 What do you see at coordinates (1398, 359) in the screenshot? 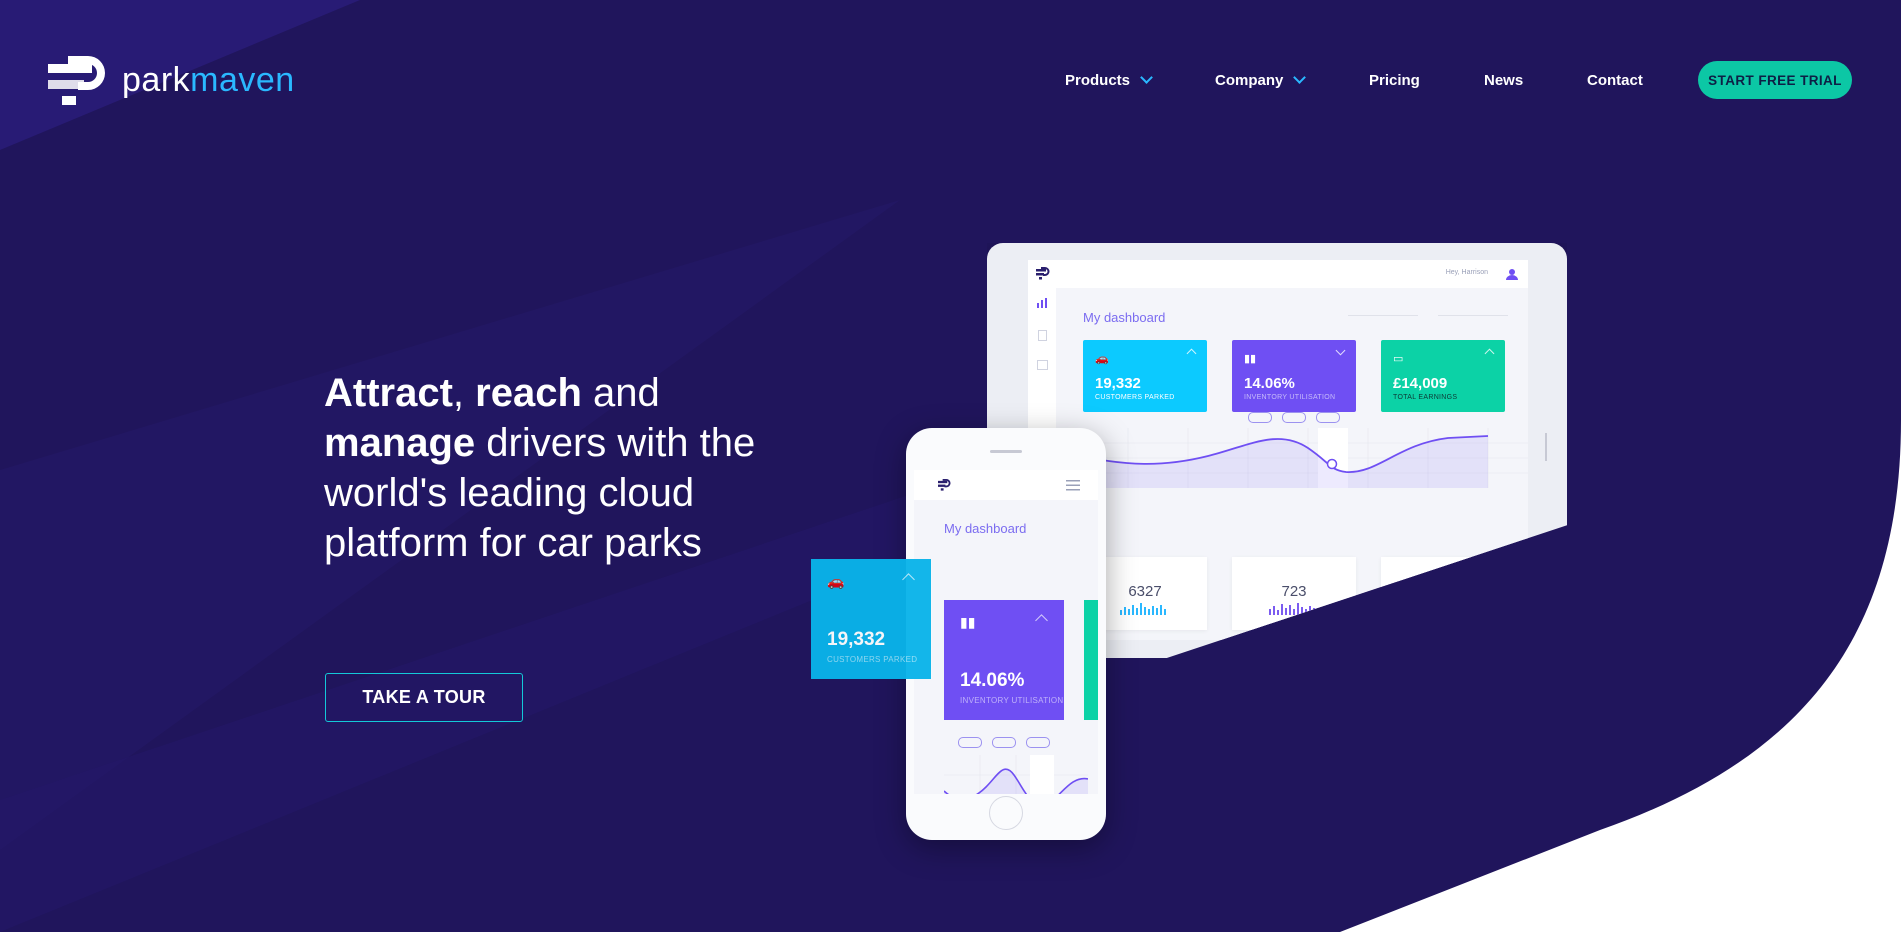
I see `calendar-icon: ▭` at bounding box center [1398, 359].